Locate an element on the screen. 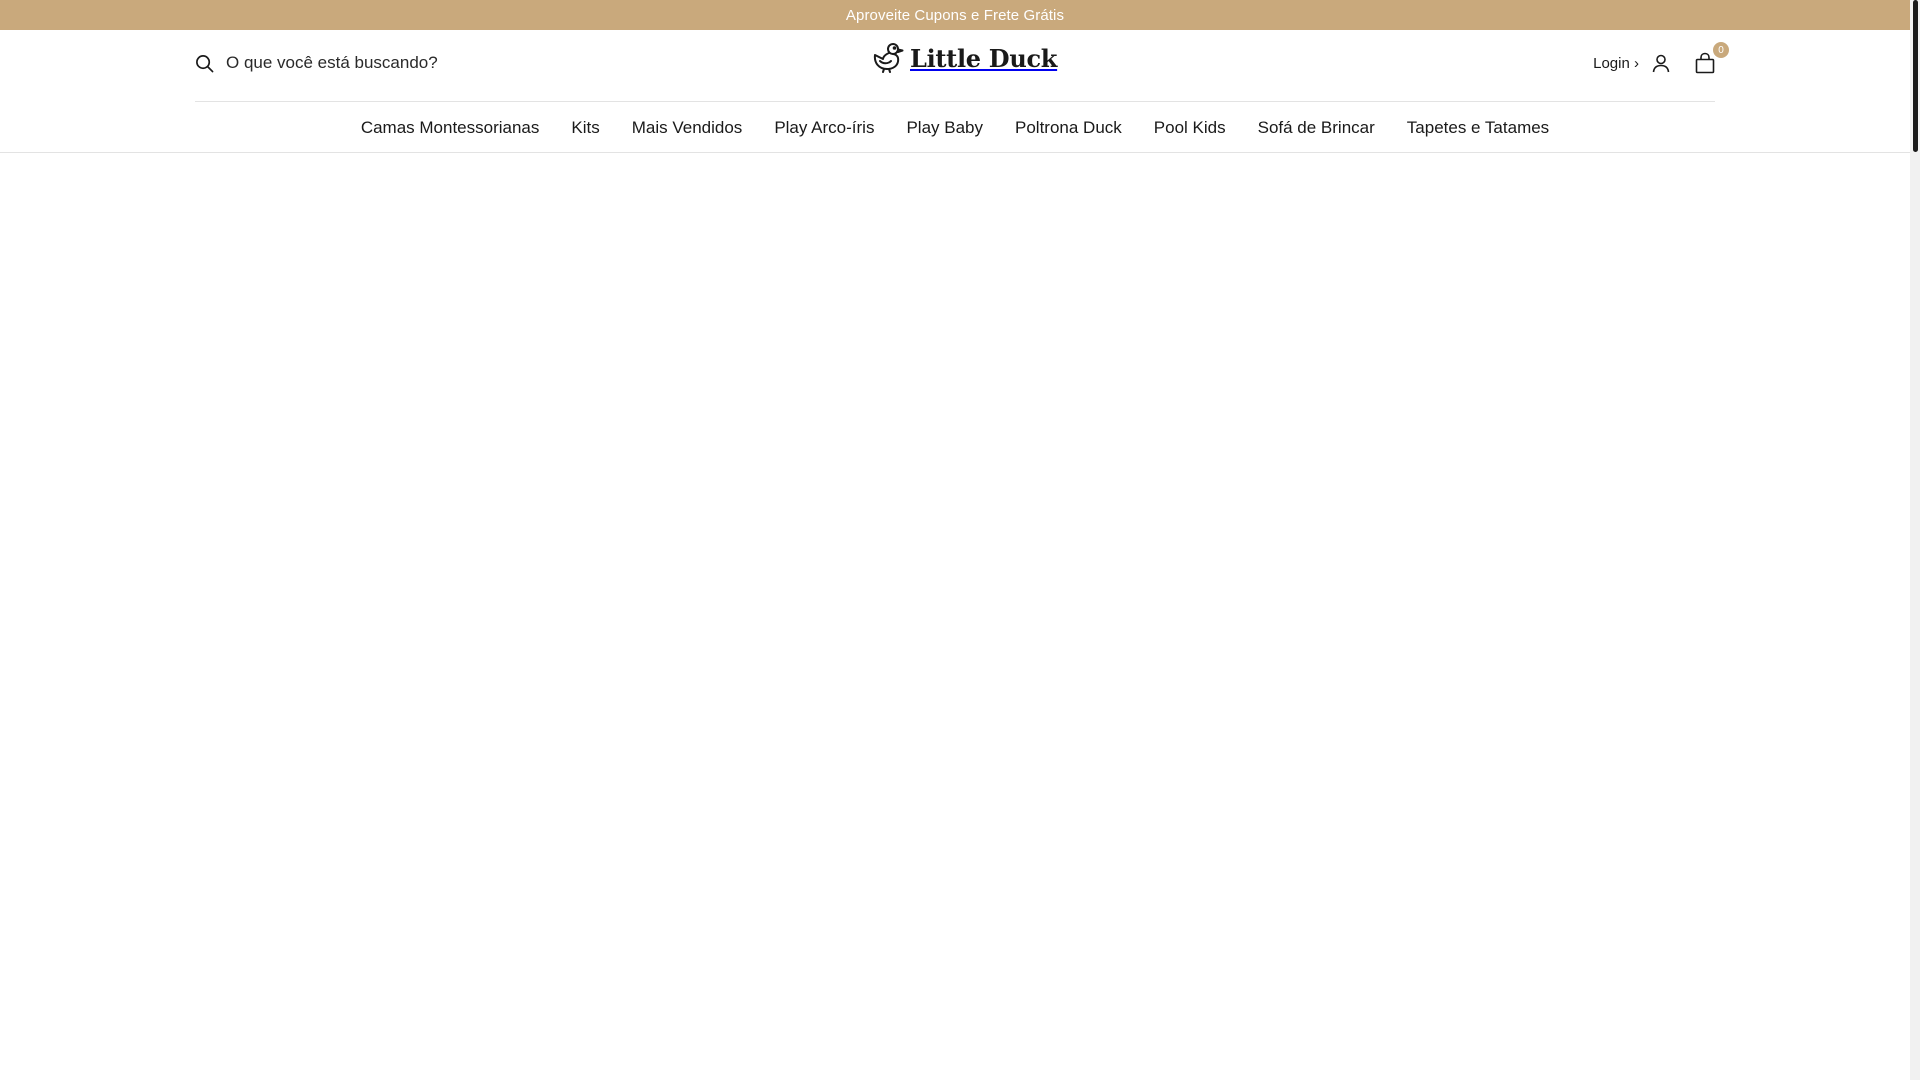 The image size is (1920, 1080). nav-item-kits: Kits is located at coordinates (585, 128).